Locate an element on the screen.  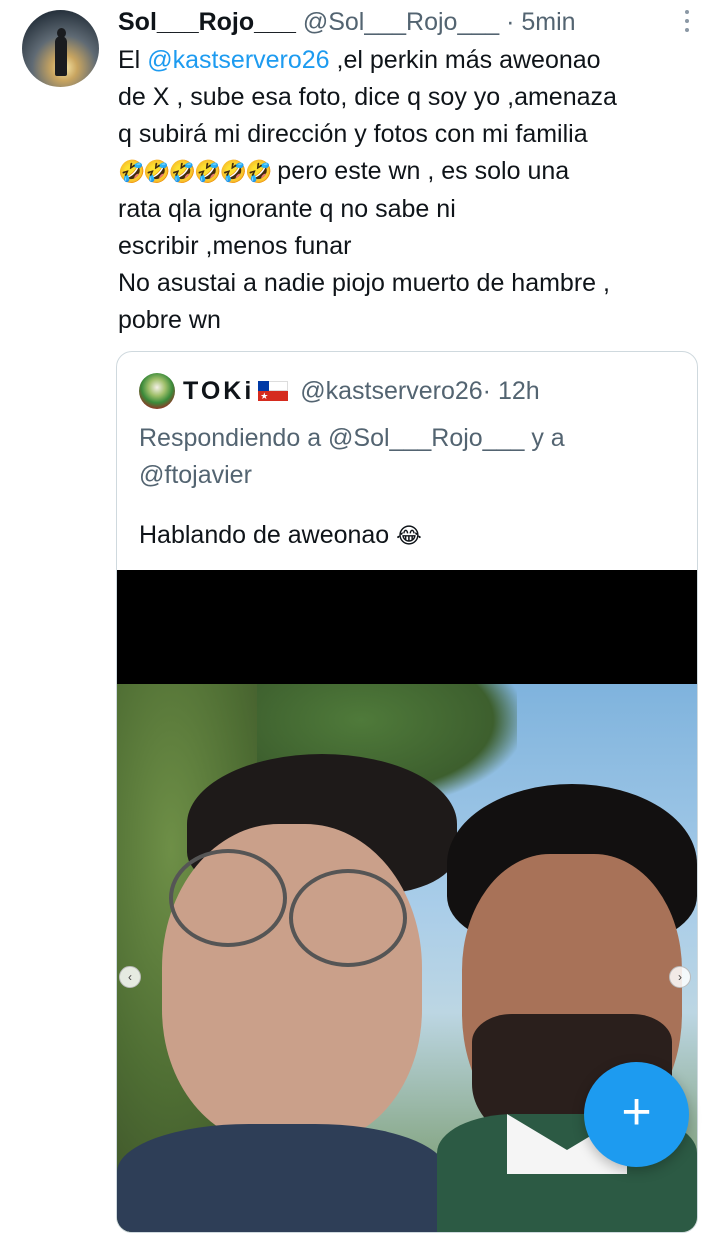
author-avatar is located at coordinates (60, 48).